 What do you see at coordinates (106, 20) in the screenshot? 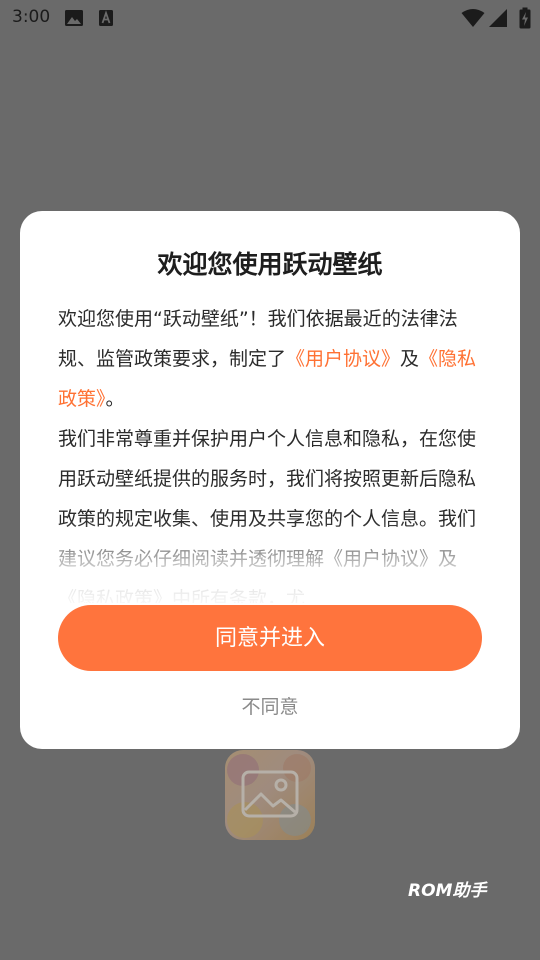
I see `a-notification-icon` at bounding box center [106, 20].